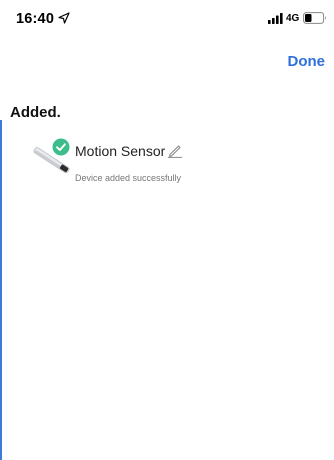 This screenshot has height=460, width=334. What do you see at coordinates (35, 112) in the screenshot?
I see `page-title: Added.` at bounding box center [35, 112].